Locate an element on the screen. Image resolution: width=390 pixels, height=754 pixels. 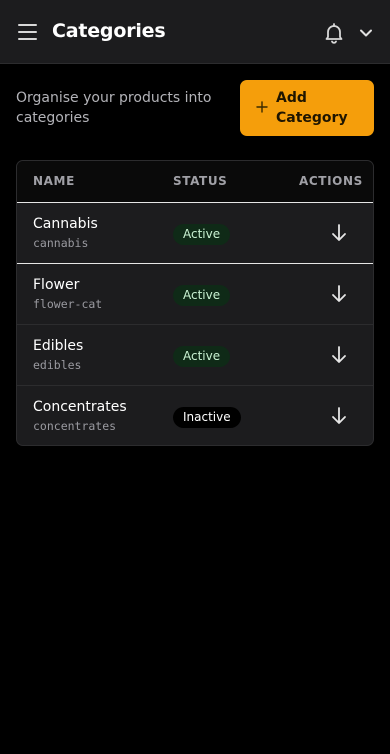
category-slug: edibles is located at coordinates (57, 365).